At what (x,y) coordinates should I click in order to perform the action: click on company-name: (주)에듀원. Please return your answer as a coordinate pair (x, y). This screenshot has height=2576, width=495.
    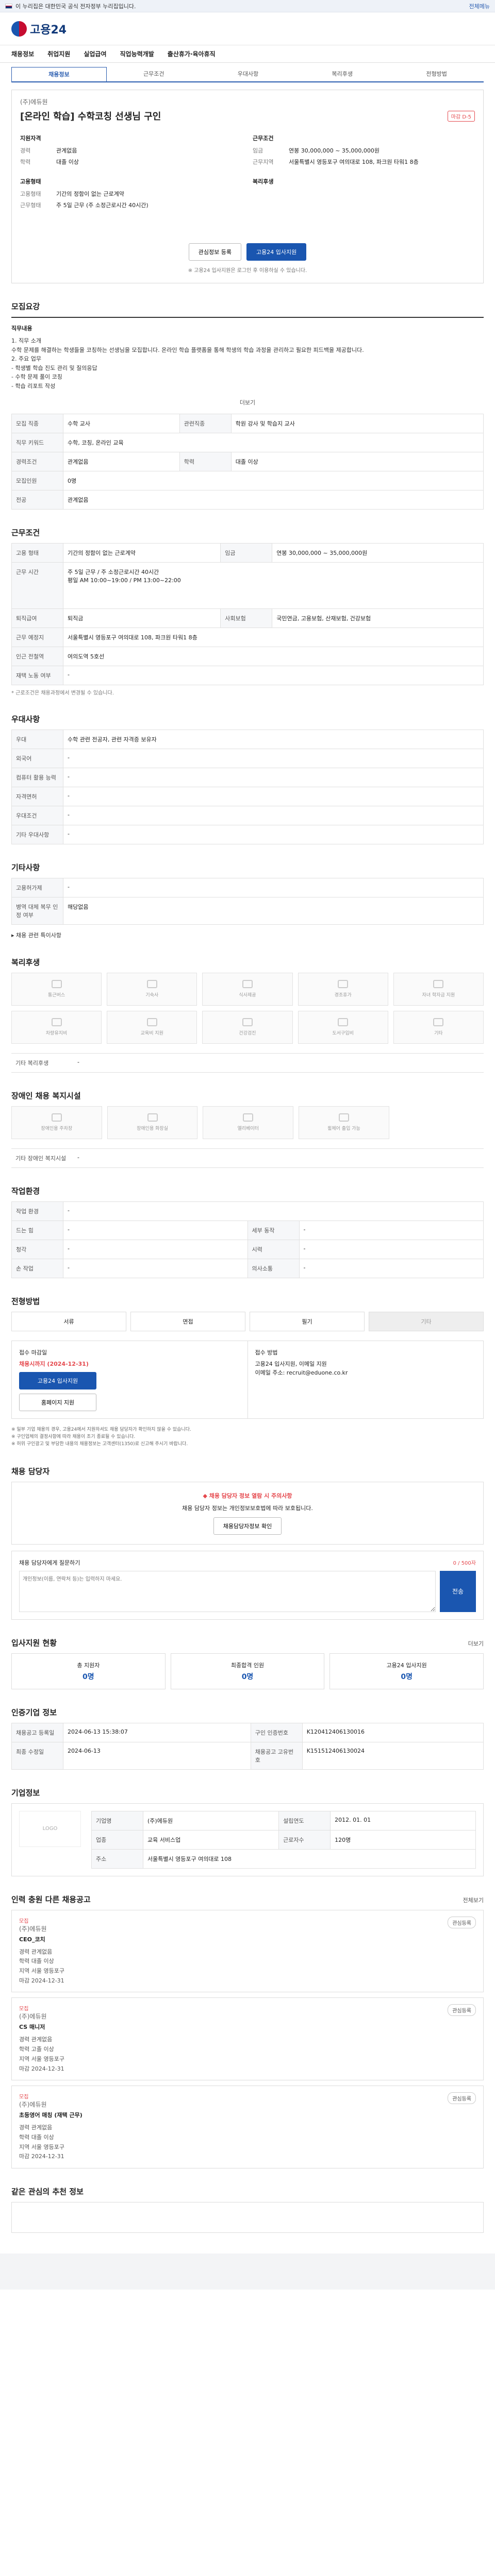
    Looking at the image, I should click on (247, 101).